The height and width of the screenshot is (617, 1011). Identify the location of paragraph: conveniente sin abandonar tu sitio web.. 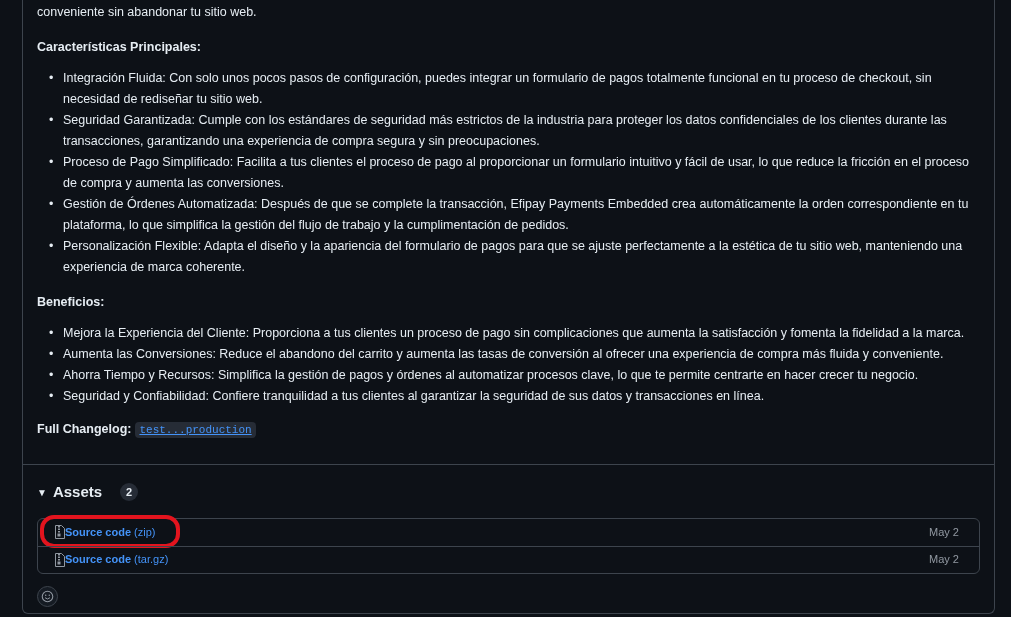
(147, 12).